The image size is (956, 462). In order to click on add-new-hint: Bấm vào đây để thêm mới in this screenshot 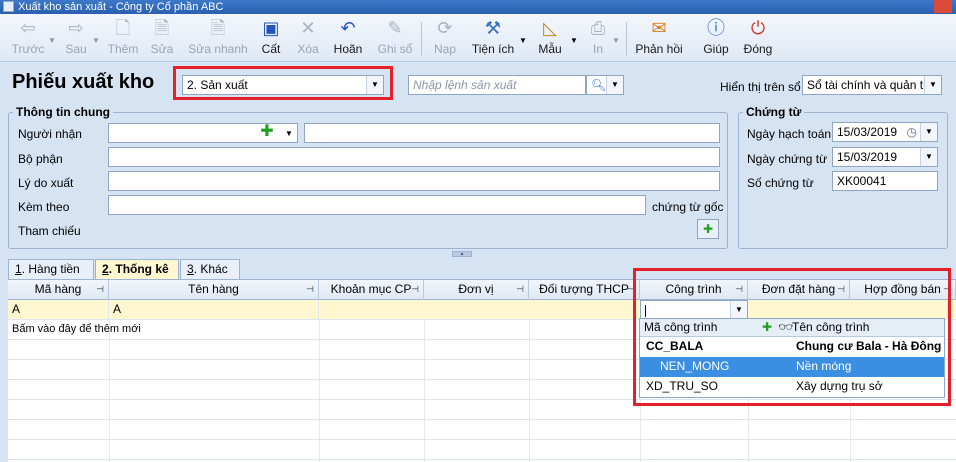, I will do `click(158, 330)`.